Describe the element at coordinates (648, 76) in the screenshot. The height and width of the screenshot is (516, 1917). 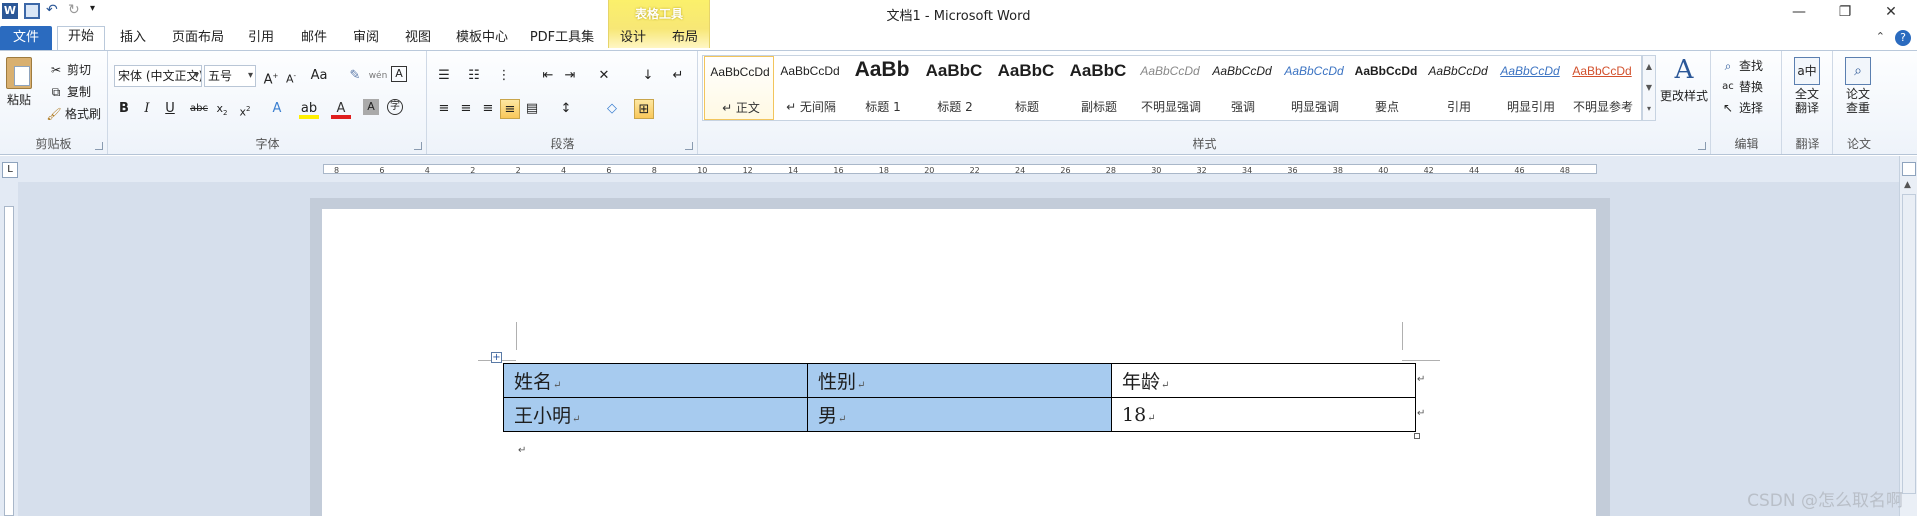
I see `sort-icon: ↓` at that location.